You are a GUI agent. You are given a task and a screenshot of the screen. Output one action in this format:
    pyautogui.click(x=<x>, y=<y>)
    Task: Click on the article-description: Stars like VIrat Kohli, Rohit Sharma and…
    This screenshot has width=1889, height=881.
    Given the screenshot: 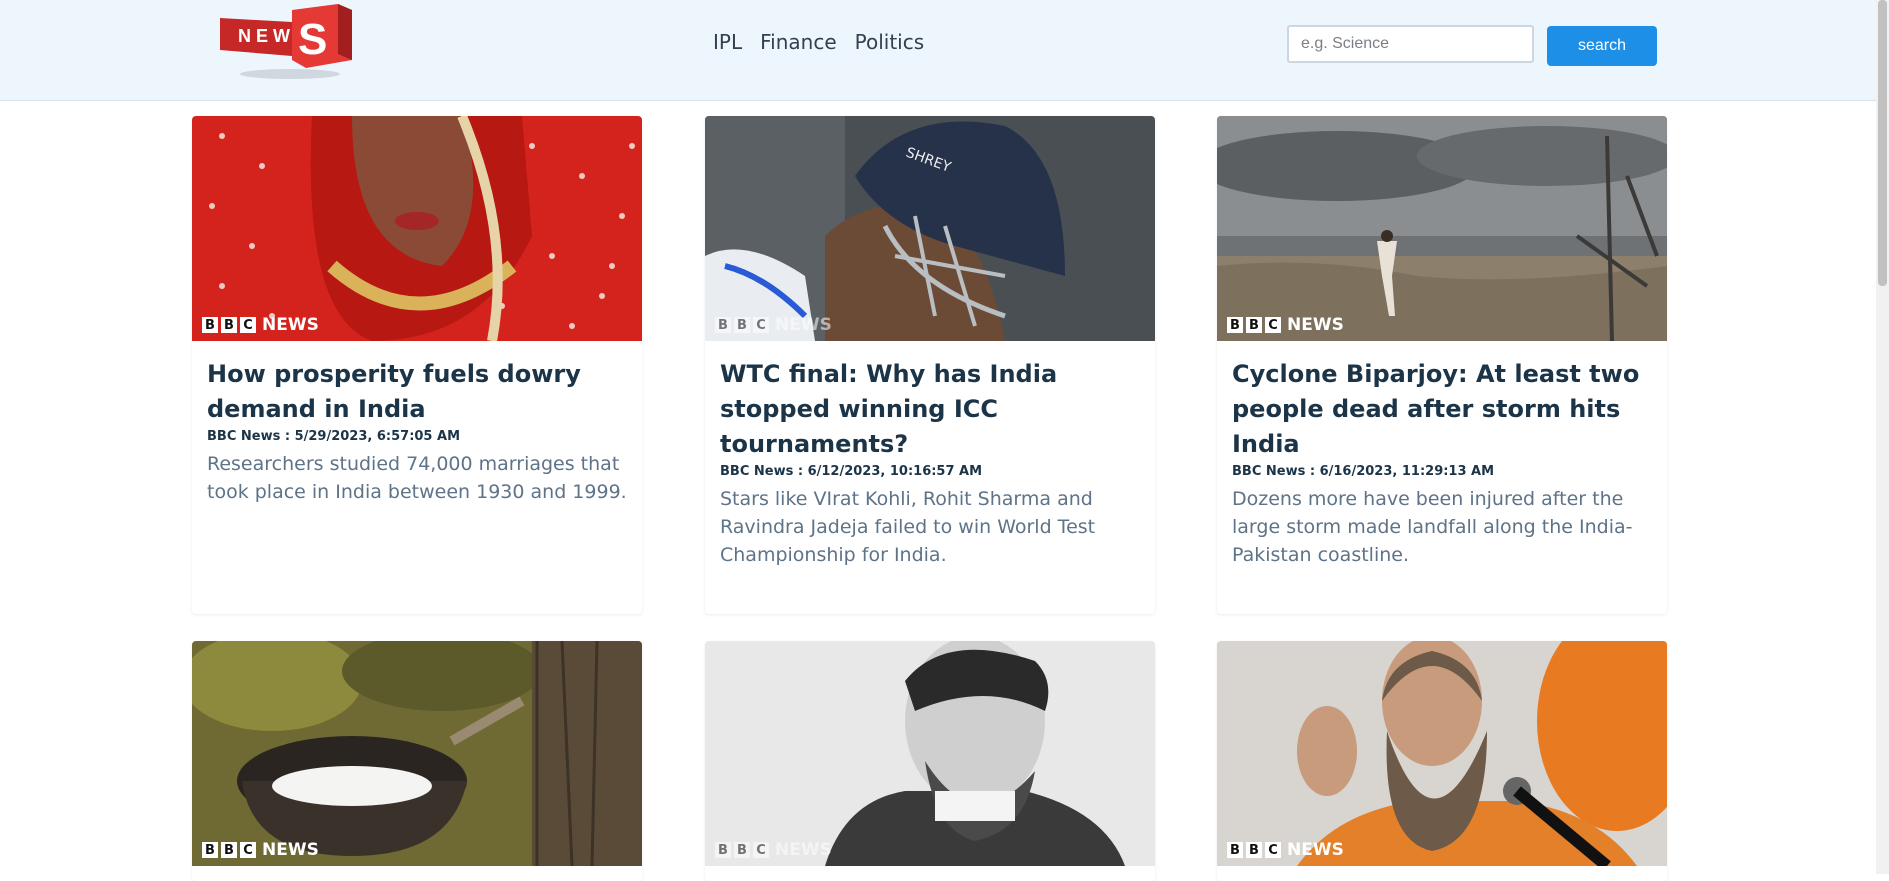 What is the action you would take?
    pyautogui.click(x=908, y=527)
    